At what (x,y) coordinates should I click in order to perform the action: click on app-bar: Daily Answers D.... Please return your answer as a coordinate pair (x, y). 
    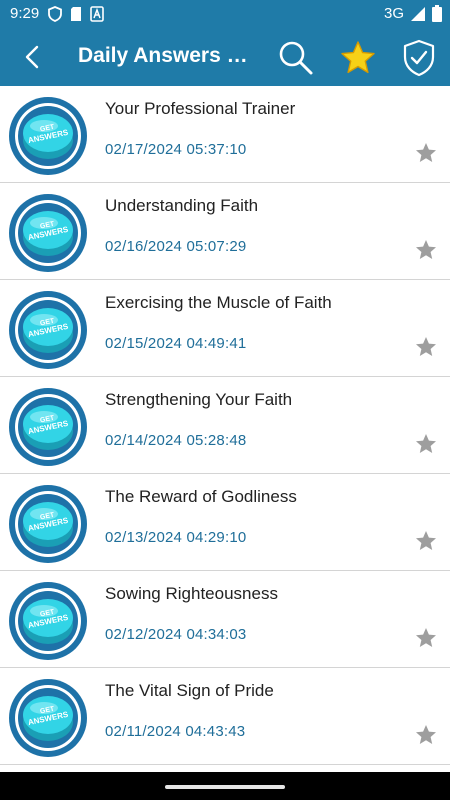
    Looking at the image, I should click on (225, 57).